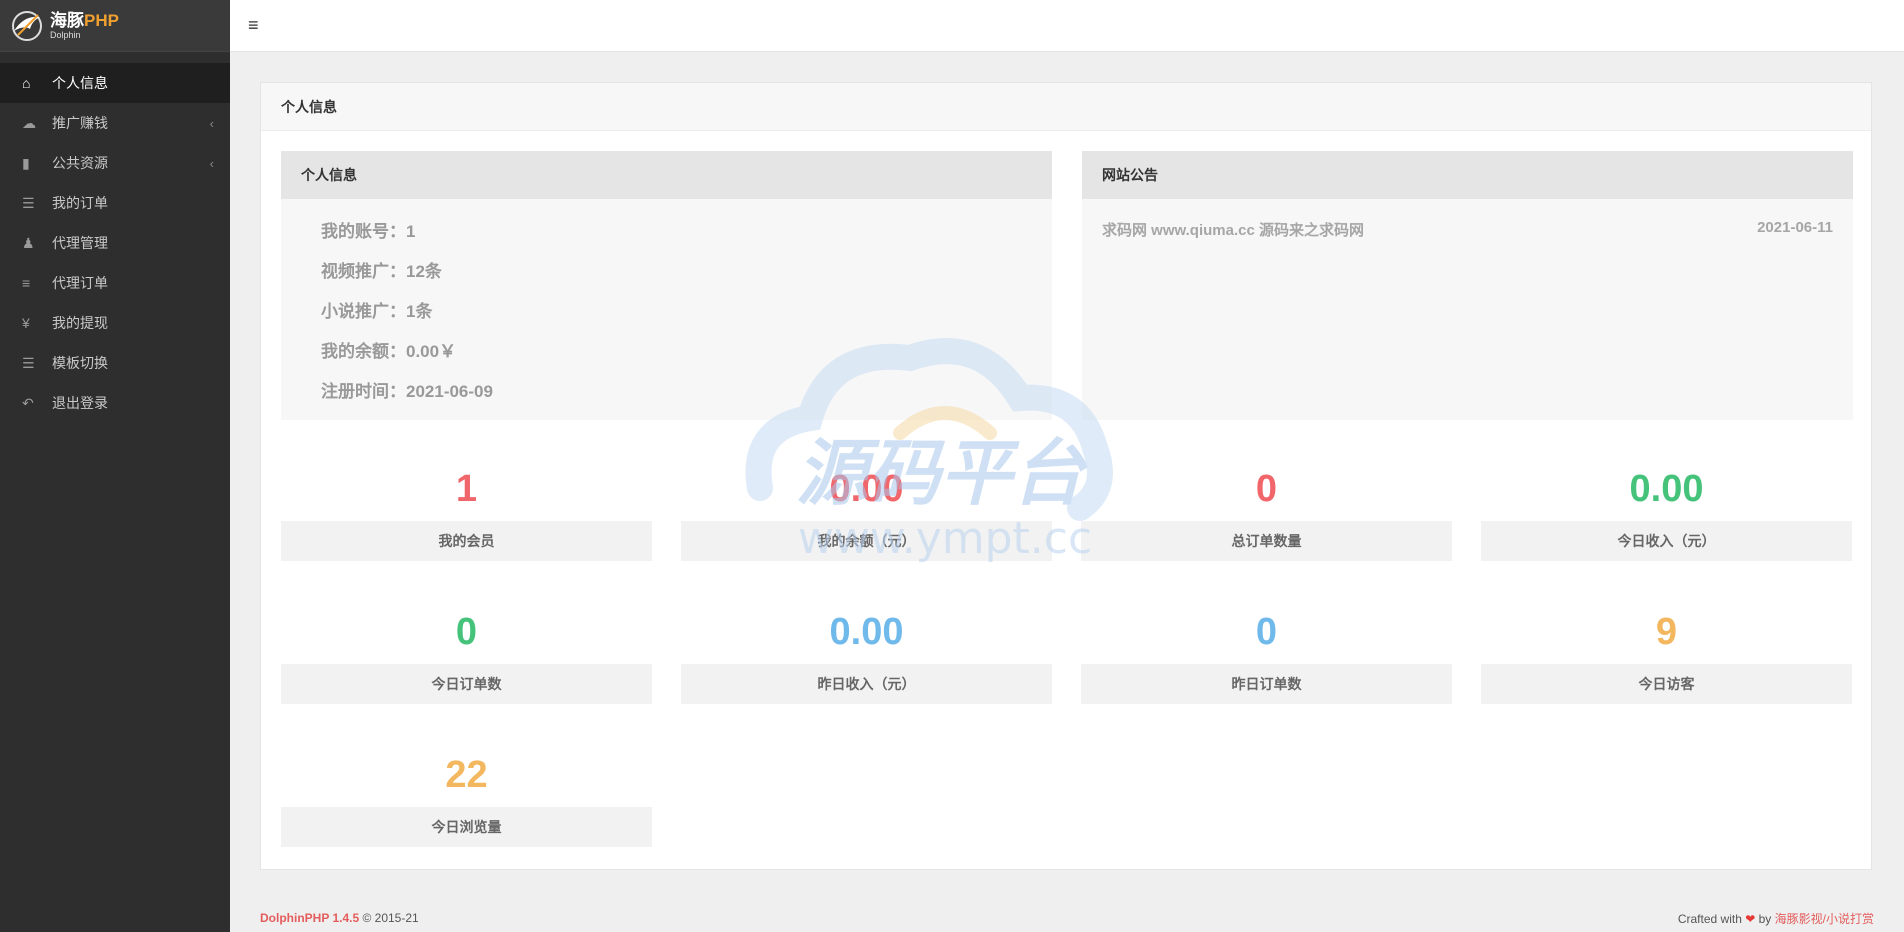  What do you see at coordinates (1666, 632) in the screenshot?
I see `stat-value: 9` at bounding box center [1666, 632].